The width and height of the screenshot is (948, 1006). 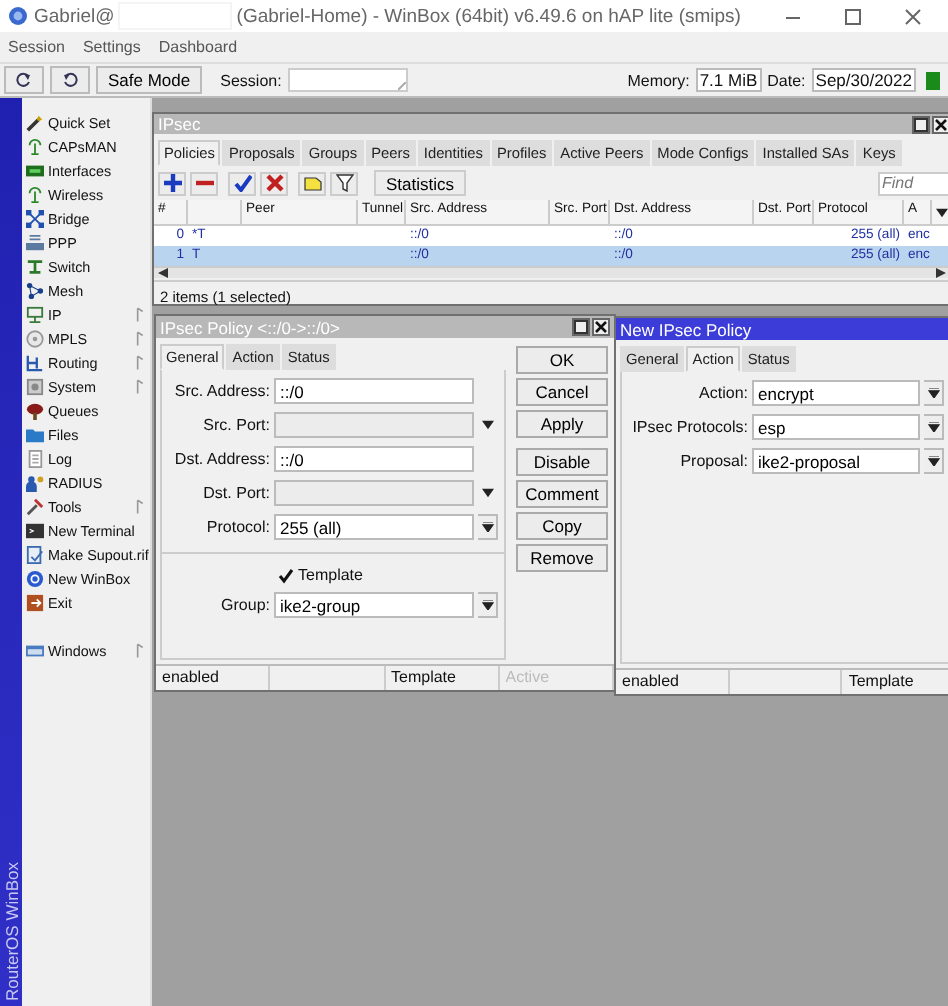 I want to click on terminal-icon, so click(x=35, y=530).